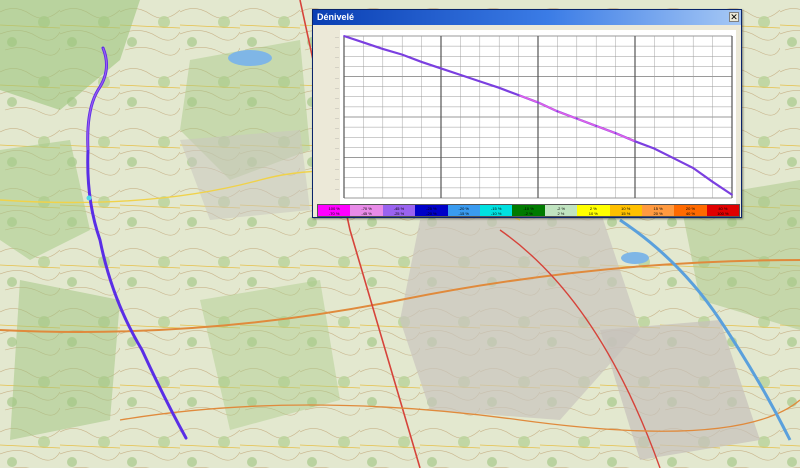 This screenshot has height=468, width=800. What do you see at coordinates (723, 213) in the screenshot?
I see `legend-range-bottom: 100 %` at bounding box center [723, 213].